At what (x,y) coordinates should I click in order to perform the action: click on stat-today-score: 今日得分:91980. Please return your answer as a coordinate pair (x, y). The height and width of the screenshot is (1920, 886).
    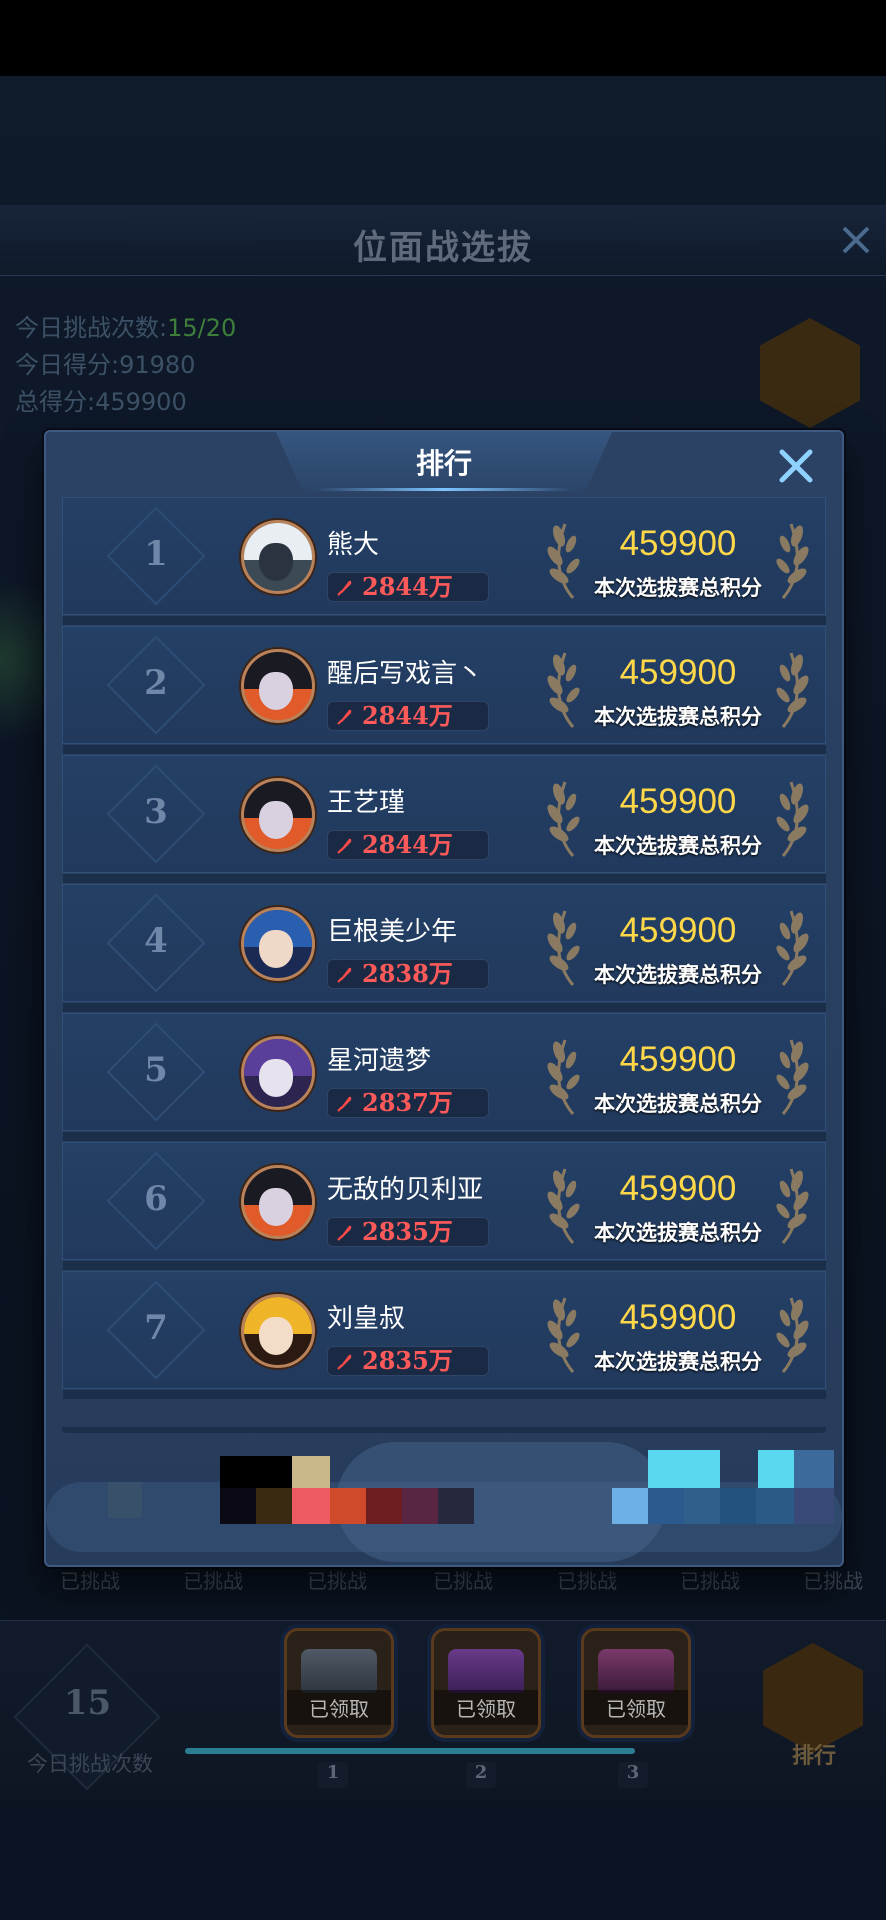
    Looking at the image, I should click on (105, 365).